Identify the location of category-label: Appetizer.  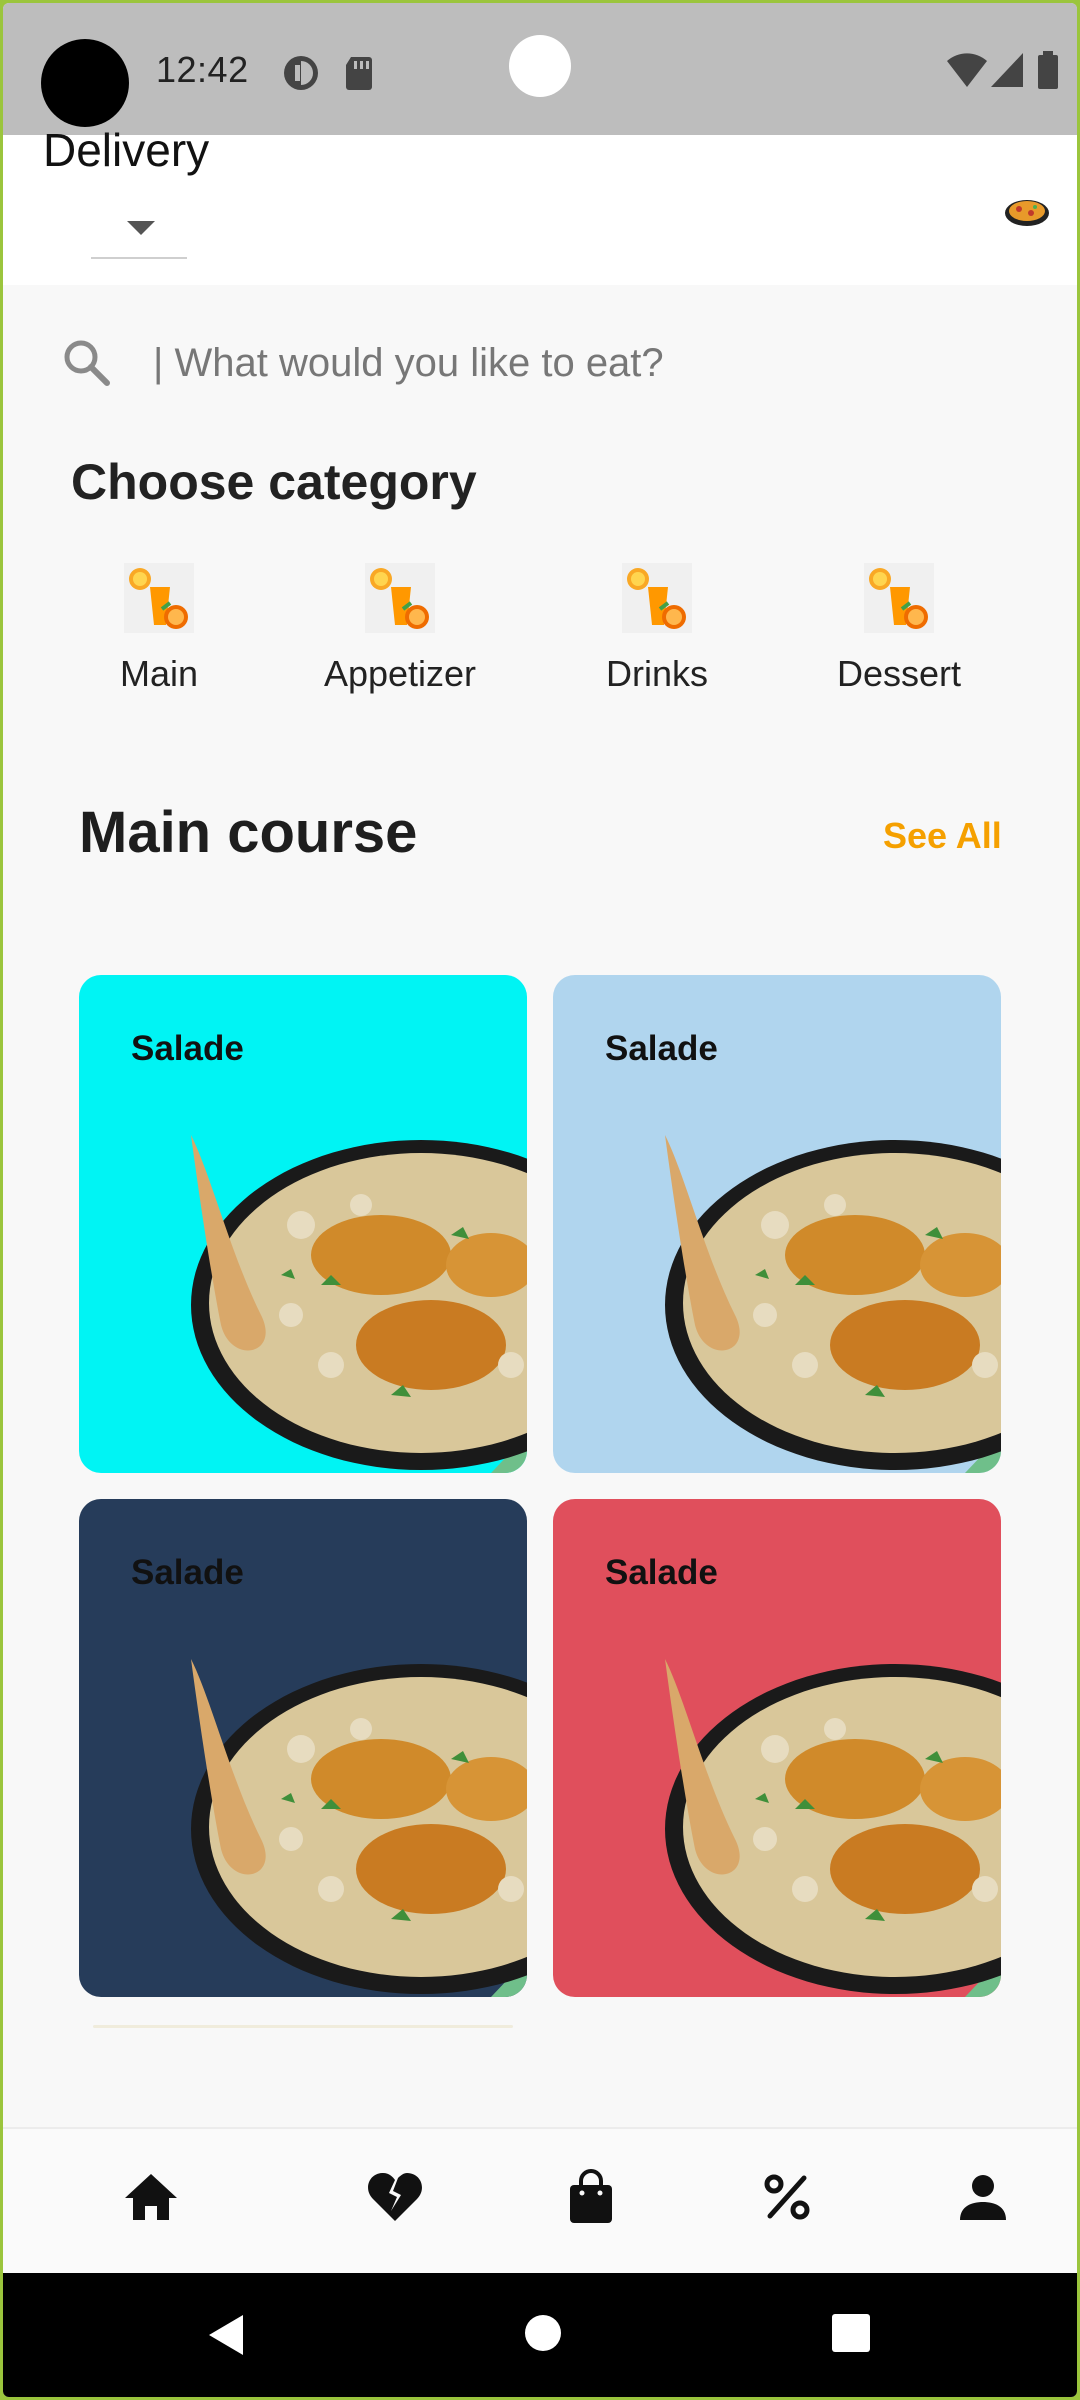
(400, 673).